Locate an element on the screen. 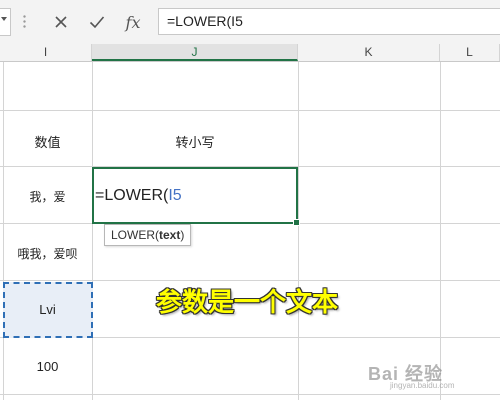 The width and height of the screenshot is (500, 400). formula-input: =LOWER(I5 is located at coordinates (329, 21).